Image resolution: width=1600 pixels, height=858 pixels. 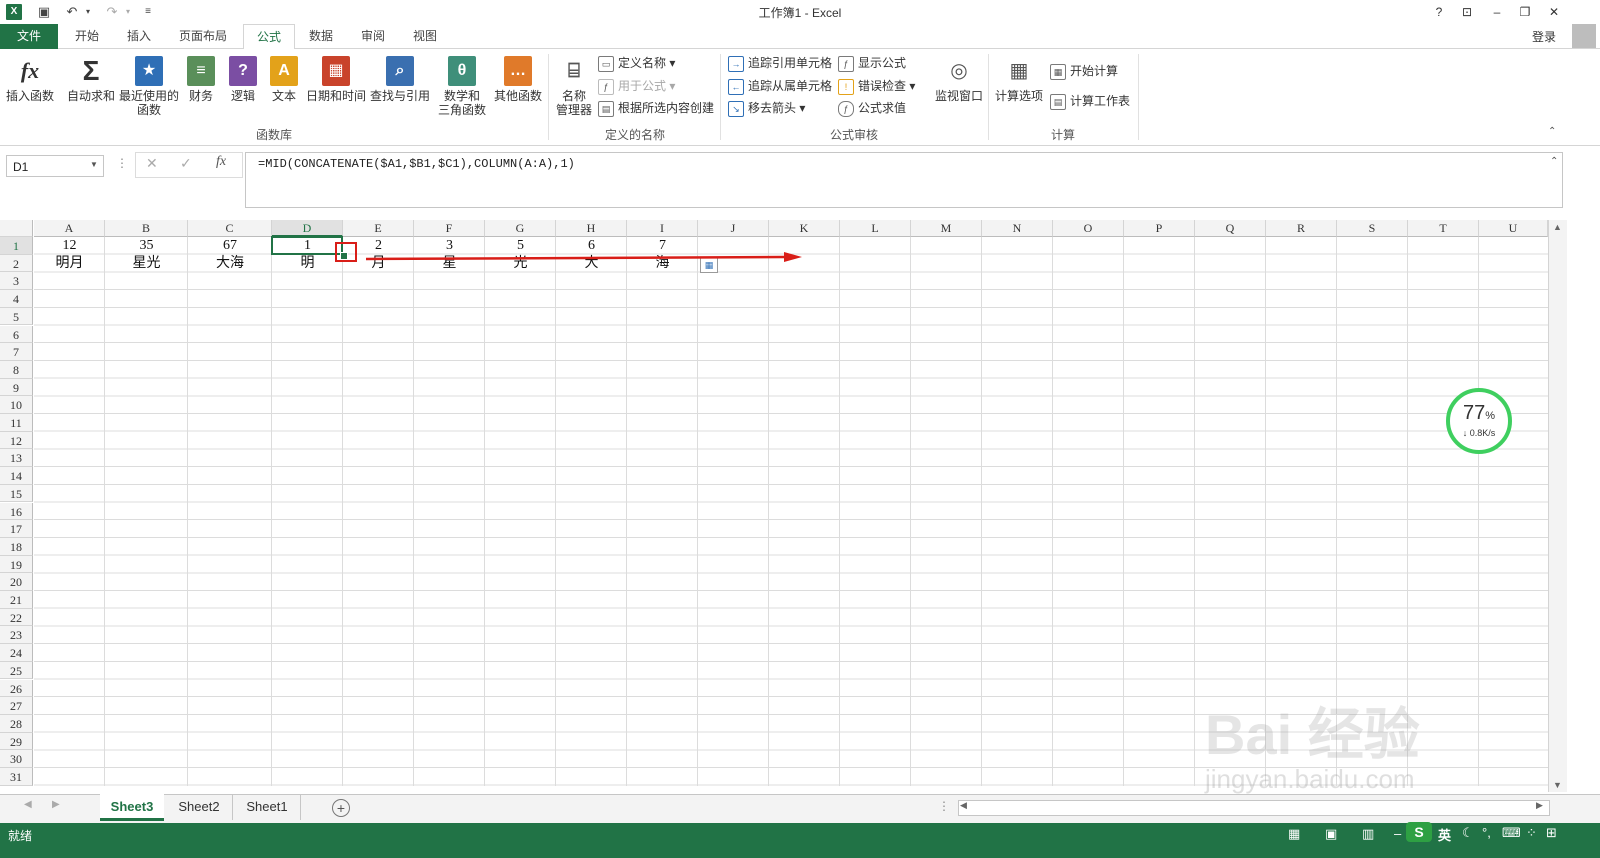 What do you see at coordinates (146, 246) in the screenshot?
I see `cell-b1: 35` at bounding box center [146, 246].